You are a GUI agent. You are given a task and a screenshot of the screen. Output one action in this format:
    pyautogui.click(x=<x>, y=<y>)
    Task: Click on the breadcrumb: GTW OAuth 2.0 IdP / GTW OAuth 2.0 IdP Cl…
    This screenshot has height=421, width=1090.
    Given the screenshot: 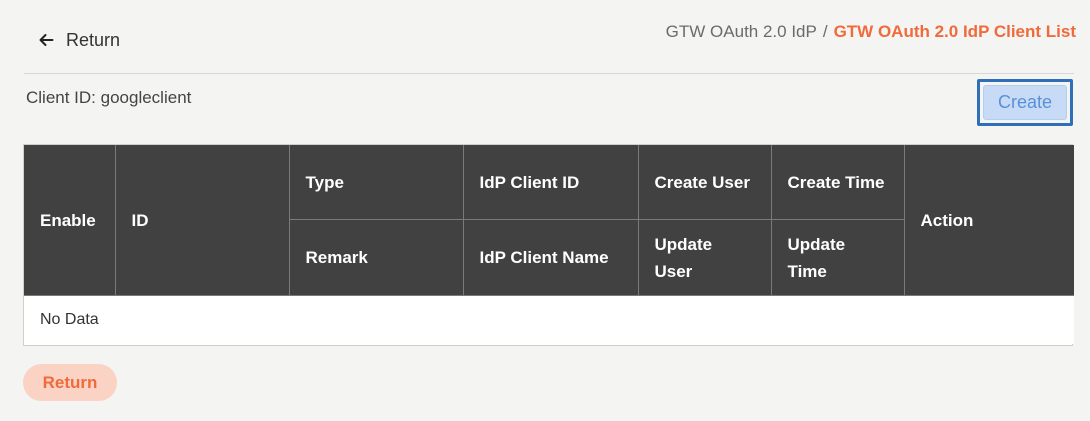 What is the action you would take?
    pyautogui.click(x=871, y=32)
    